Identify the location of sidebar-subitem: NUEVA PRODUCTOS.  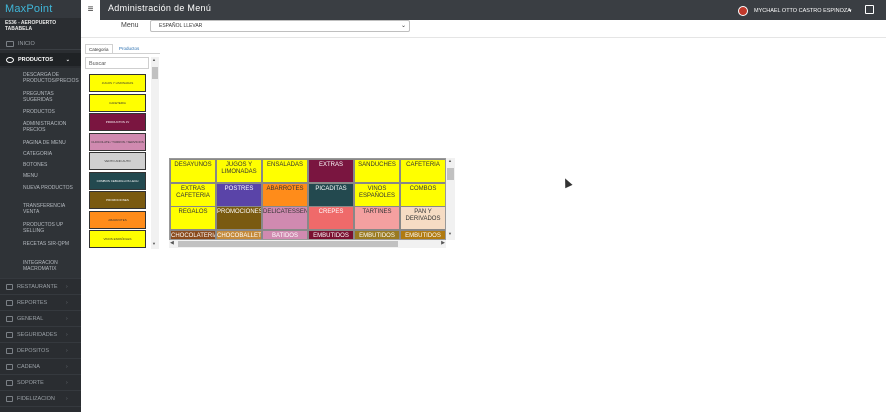
(51, 188).